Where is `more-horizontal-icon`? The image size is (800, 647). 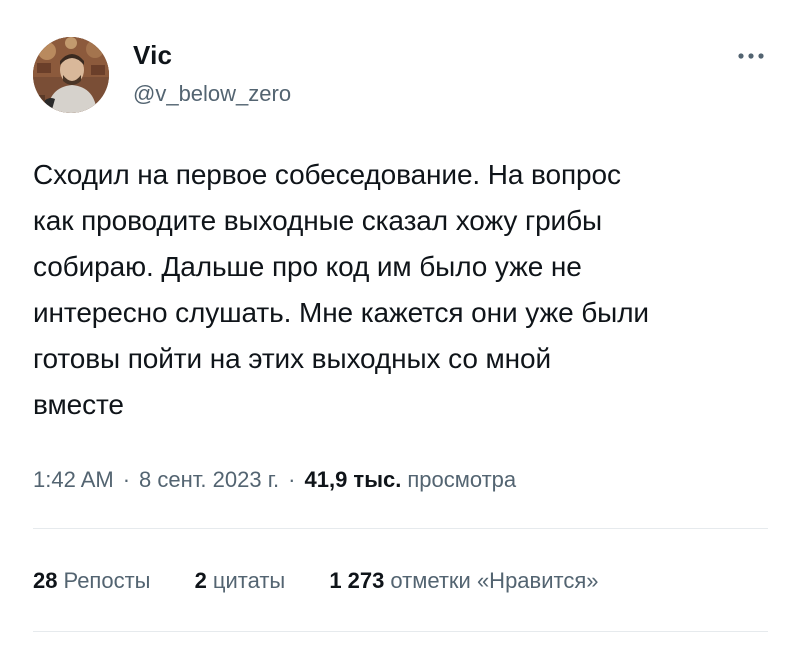 more-horizontal-icon is located at coordinates (751, 56).